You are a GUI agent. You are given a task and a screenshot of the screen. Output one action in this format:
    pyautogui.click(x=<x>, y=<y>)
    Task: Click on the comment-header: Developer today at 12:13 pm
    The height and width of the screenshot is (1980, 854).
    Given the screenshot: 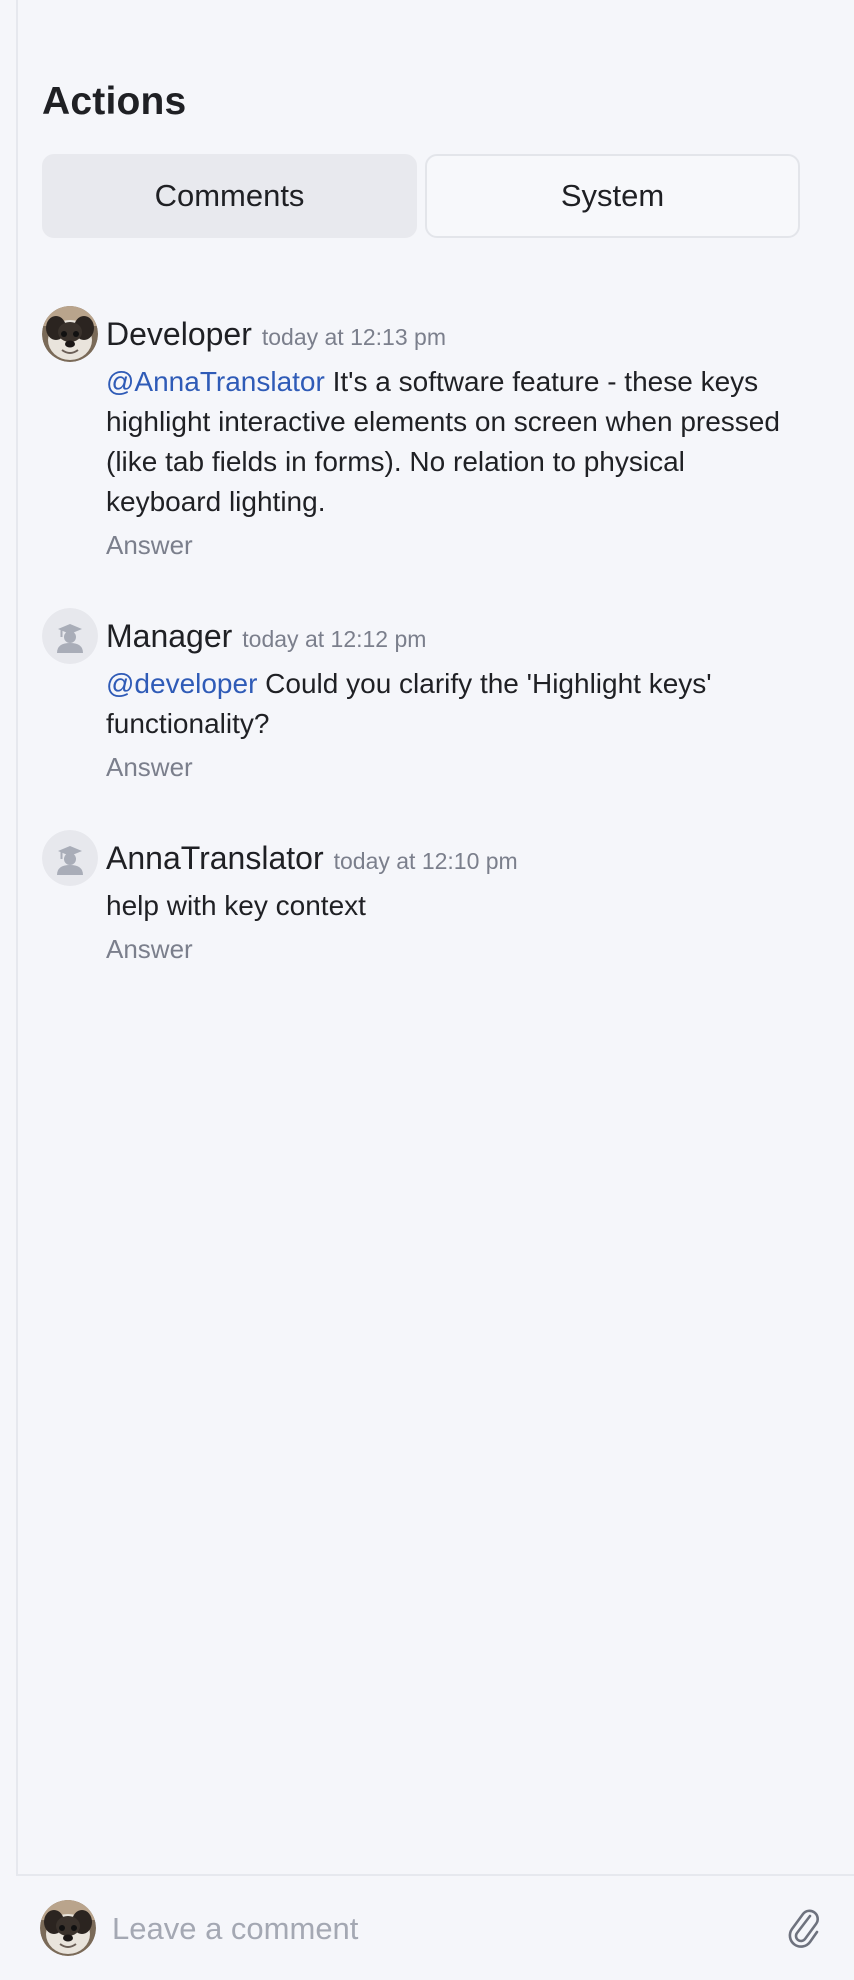 What is the action you would take?
    pyautogui.click(x=459, y=334)
    